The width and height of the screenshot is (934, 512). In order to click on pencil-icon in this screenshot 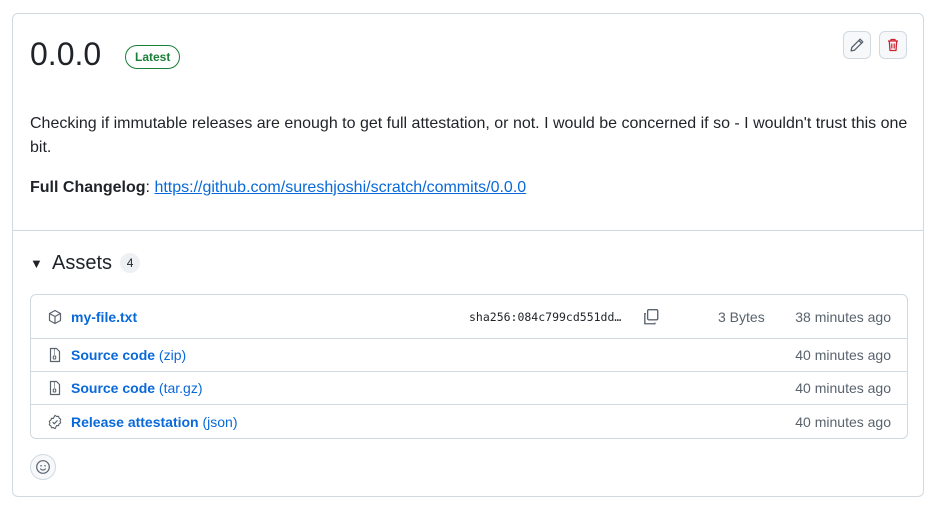, I will do `click(857, 45)`.